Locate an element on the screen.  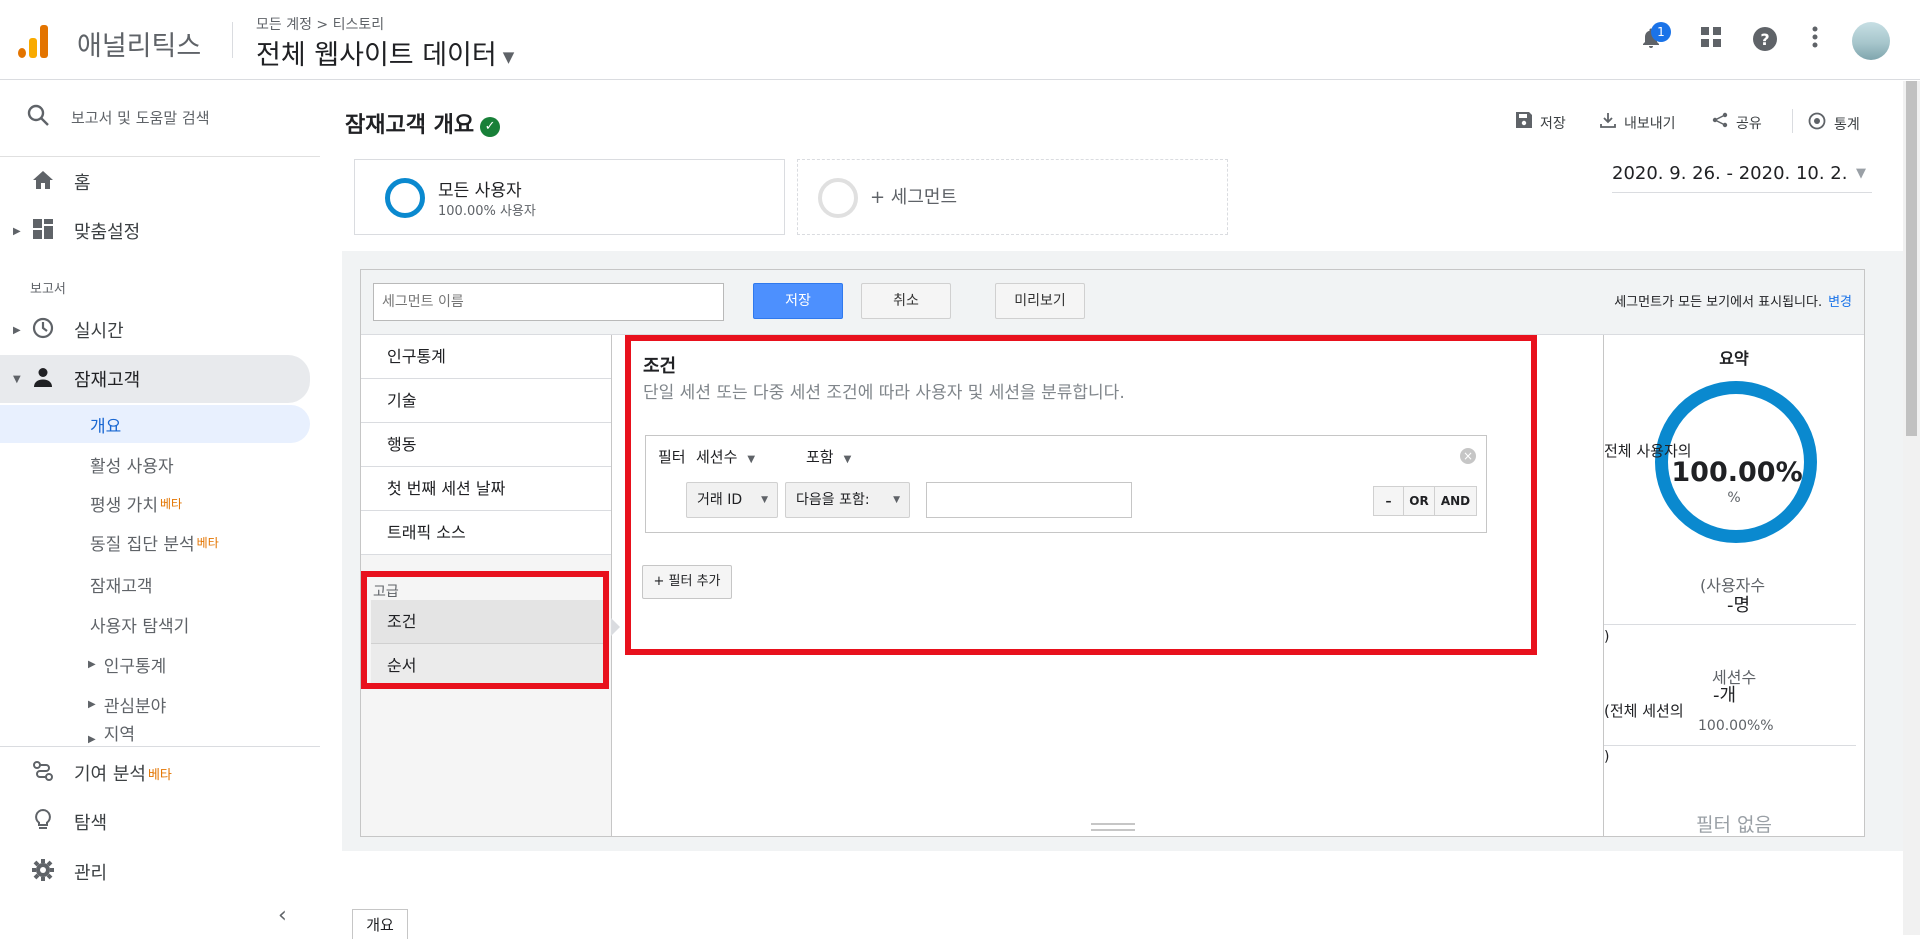
avatar is located at coordinates (1871, 41).